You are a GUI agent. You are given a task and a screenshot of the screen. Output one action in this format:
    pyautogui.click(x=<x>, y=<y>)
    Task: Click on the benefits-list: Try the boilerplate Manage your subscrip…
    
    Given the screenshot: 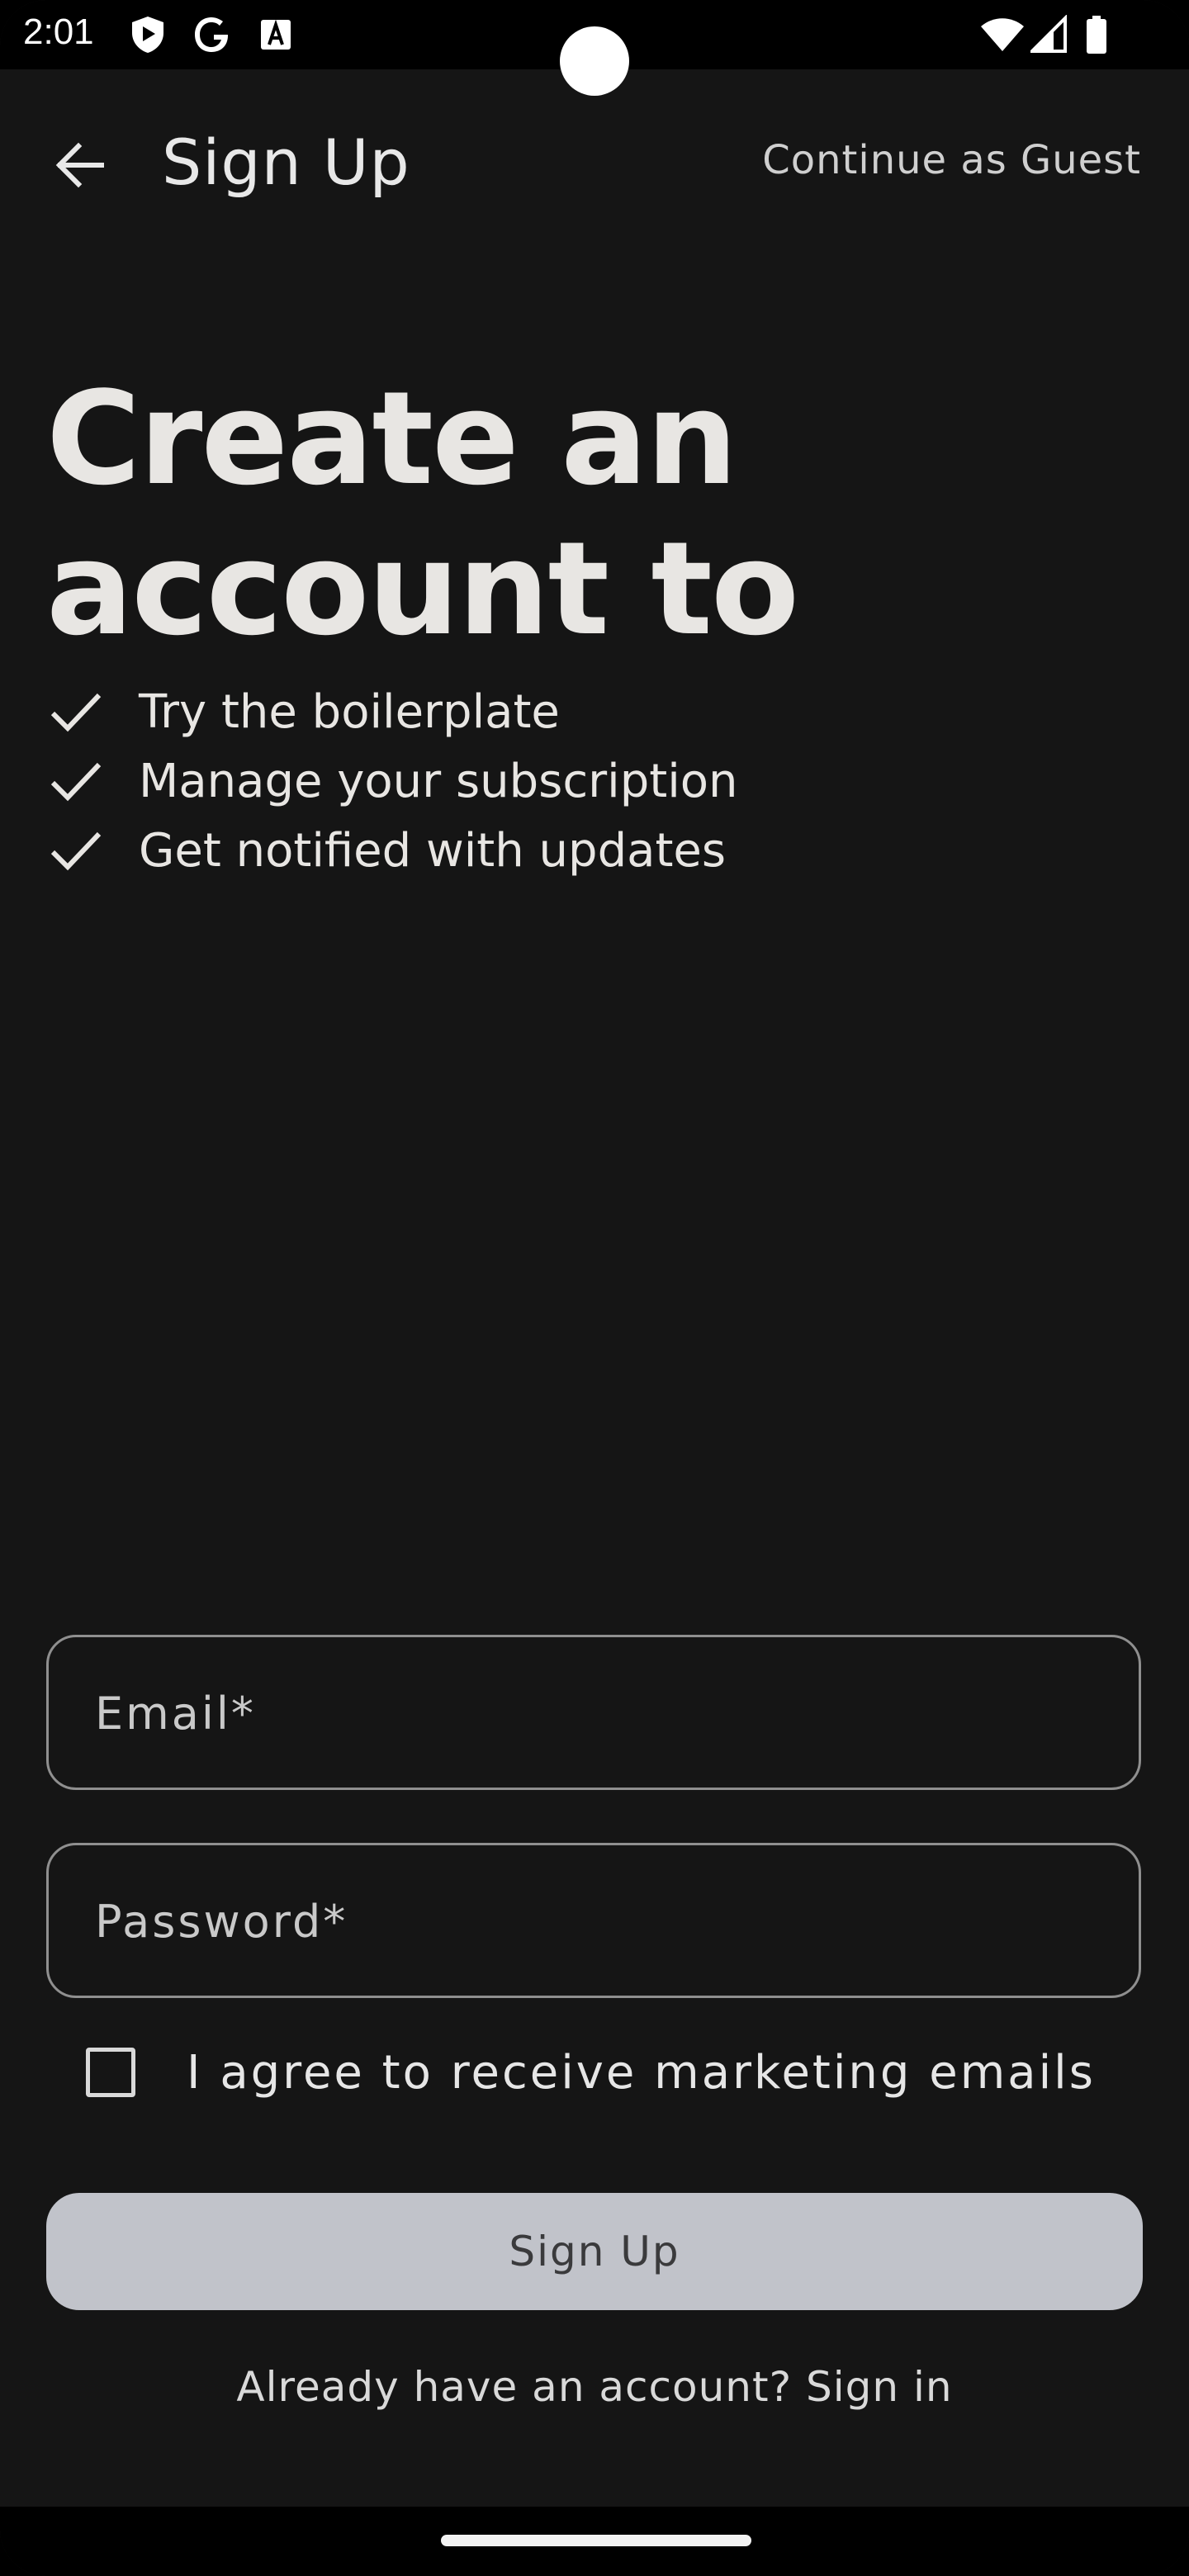 What is the action you would take?
    pyautogui.click(x=392, y=781)
    